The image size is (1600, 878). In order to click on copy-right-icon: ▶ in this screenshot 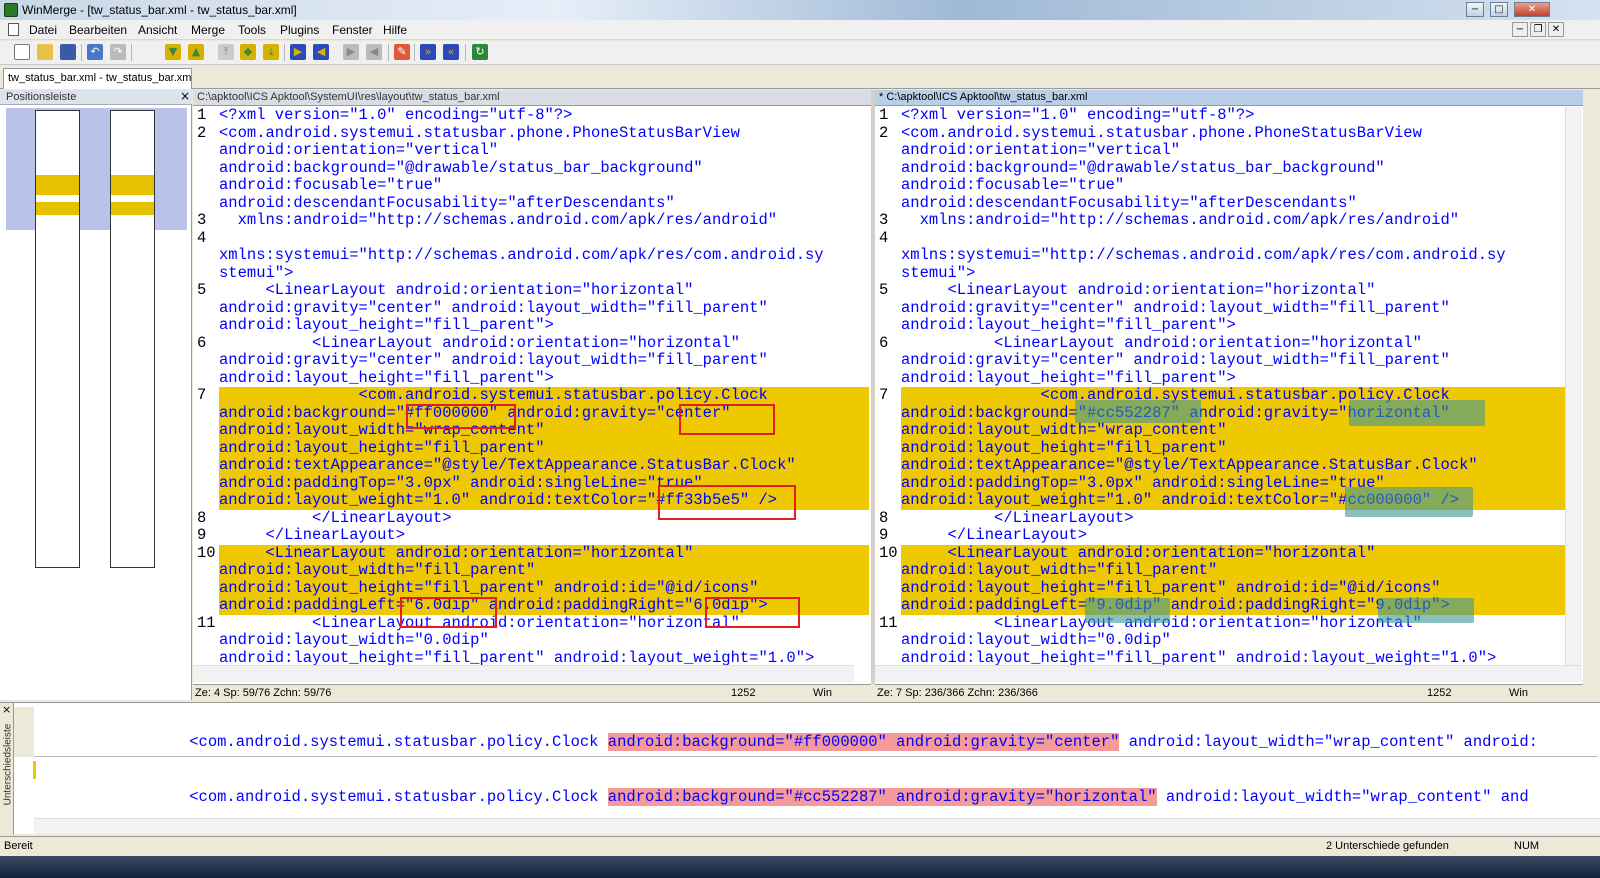, I will do `click(298, 52)`.